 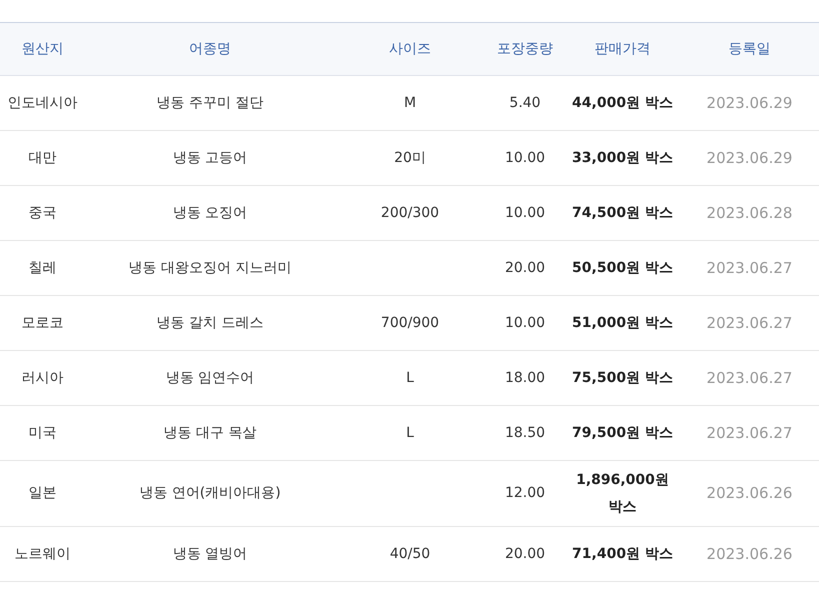 What do you see at coordinates (210, 554) in the screenshot?
I see `table-cell-text: 냉동 열빙어` at bounding box center [210, 554].